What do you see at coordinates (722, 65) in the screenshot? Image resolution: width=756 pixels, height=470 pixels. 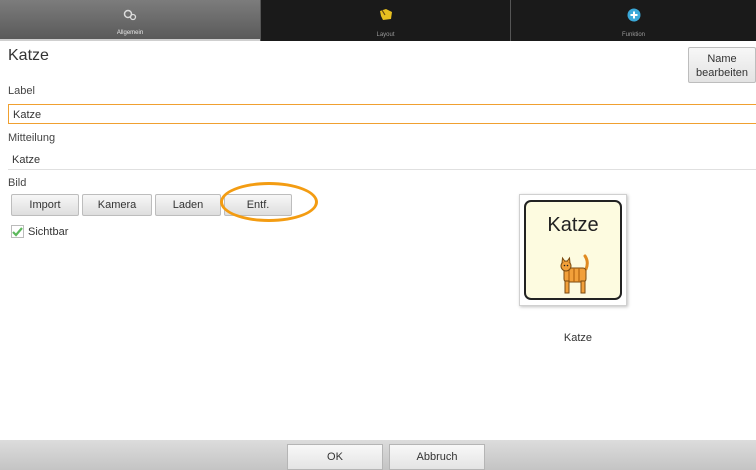 I see `rename-button: Name bearbeiten` at bounding box center [722, 65].